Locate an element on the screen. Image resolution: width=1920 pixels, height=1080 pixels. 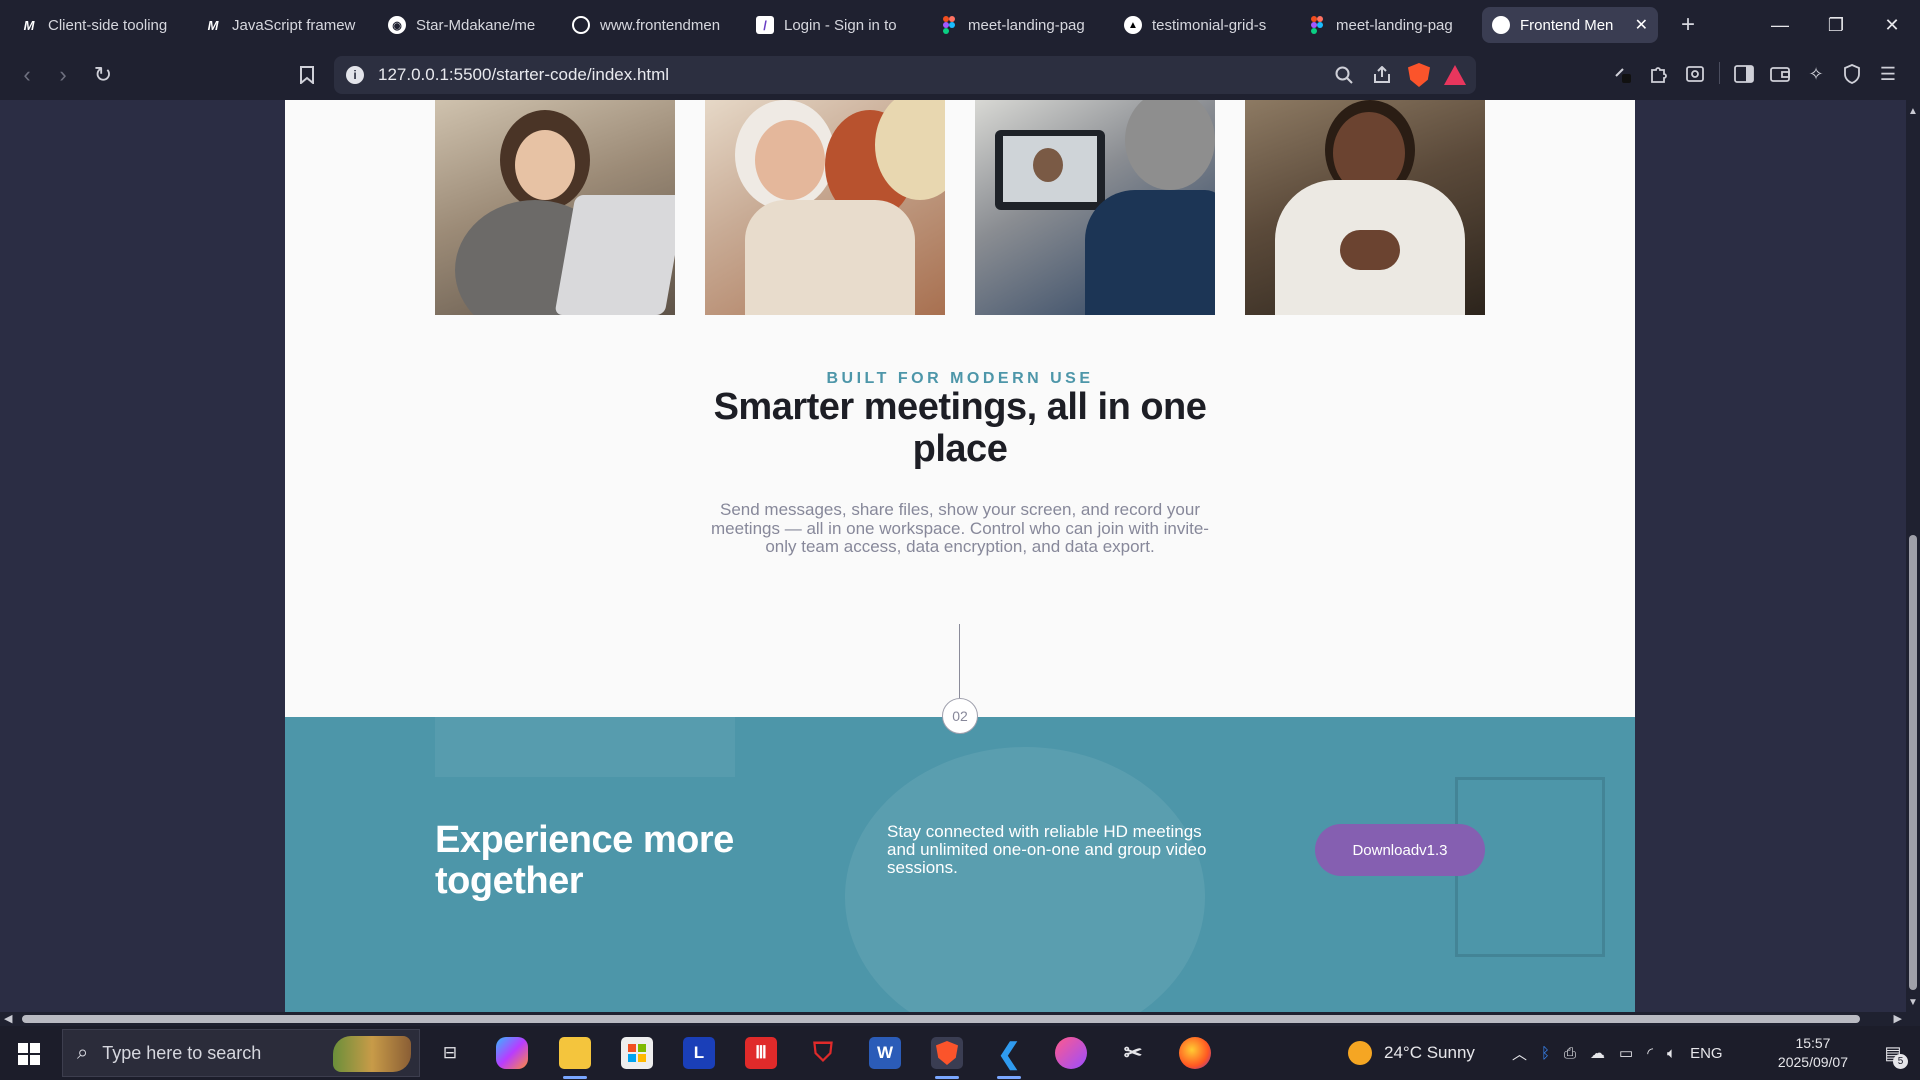
woman-laptop-photo is located at coordinates (555, 207).